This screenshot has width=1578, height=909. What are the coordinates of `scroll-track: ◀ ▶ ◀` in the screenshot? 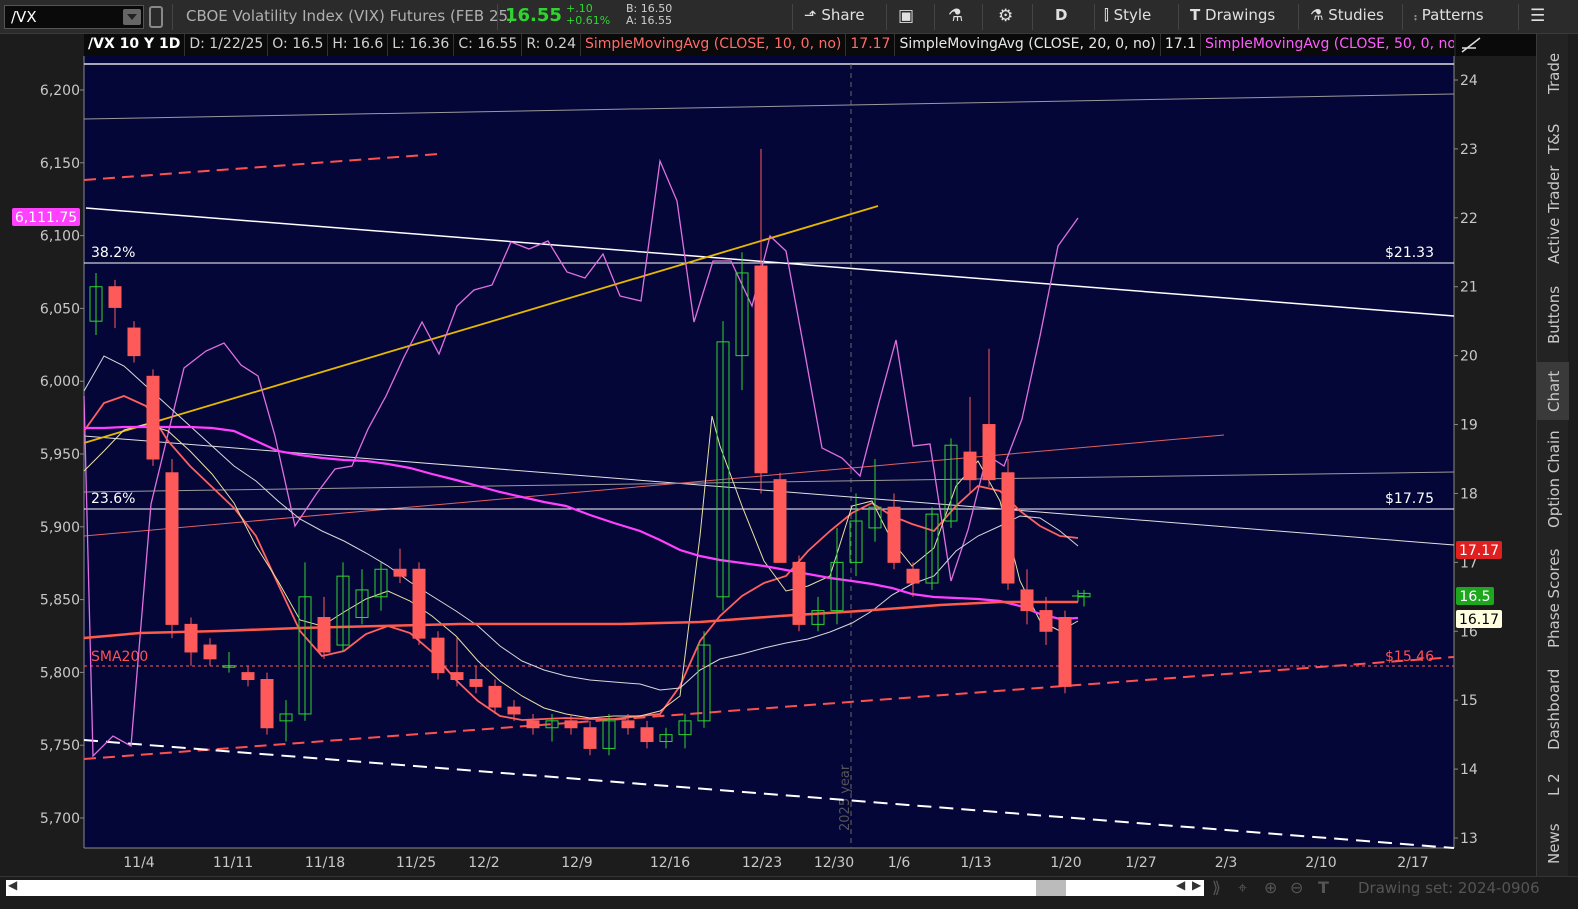 It's located at (605, 887).